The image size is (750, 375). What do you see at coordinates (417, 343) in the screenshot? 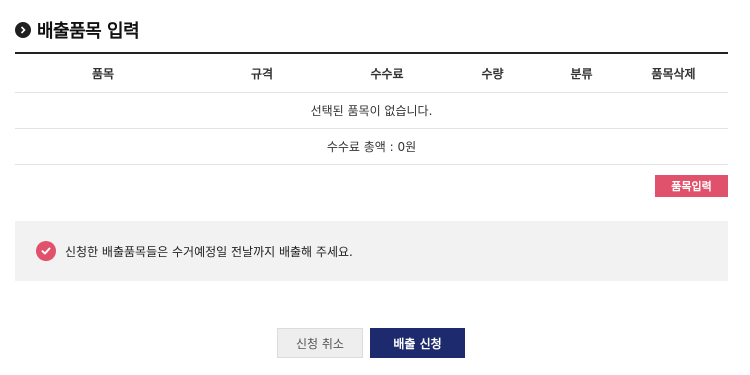
I see `submit-button: 배출 신청` at bounding box center [417, 343].